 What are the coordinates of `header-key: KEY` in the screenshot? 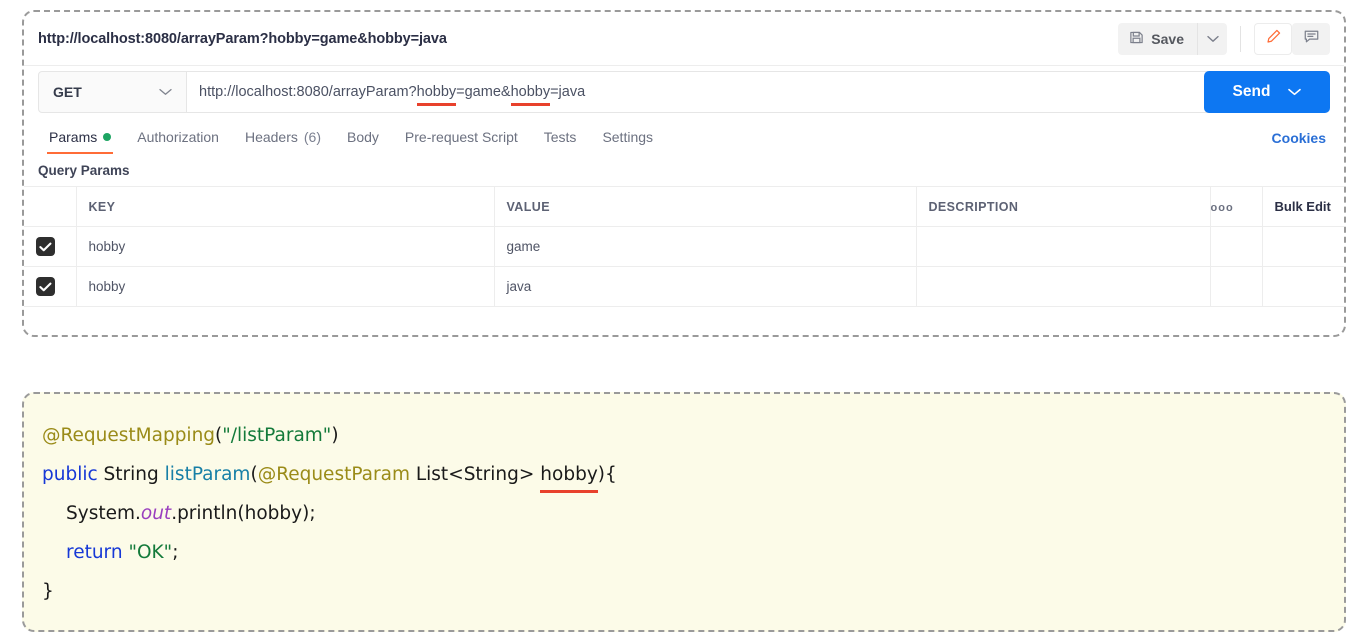 It's located at (285, 206).